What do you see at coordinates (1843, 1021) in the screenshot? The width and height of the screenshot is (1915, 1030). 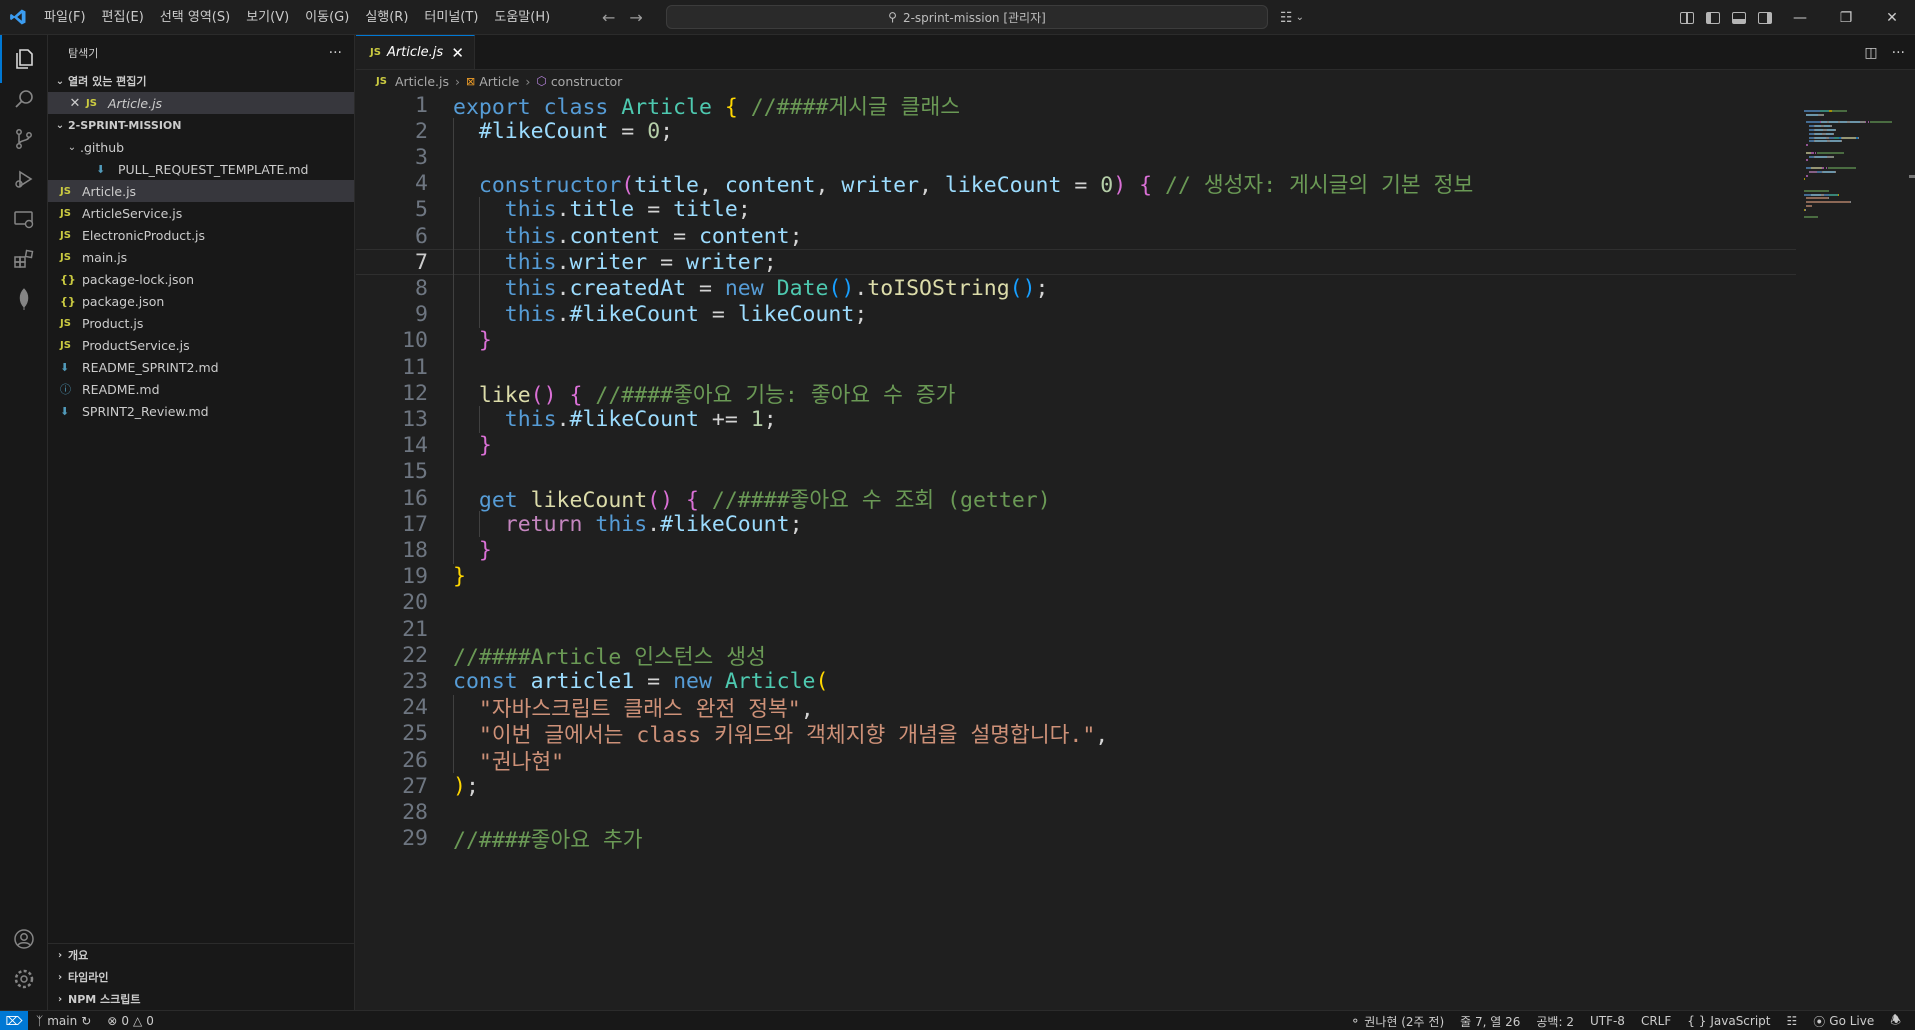 I see `go-live-button: ⦿ Go Live` at bounding box center [1843, 1021].